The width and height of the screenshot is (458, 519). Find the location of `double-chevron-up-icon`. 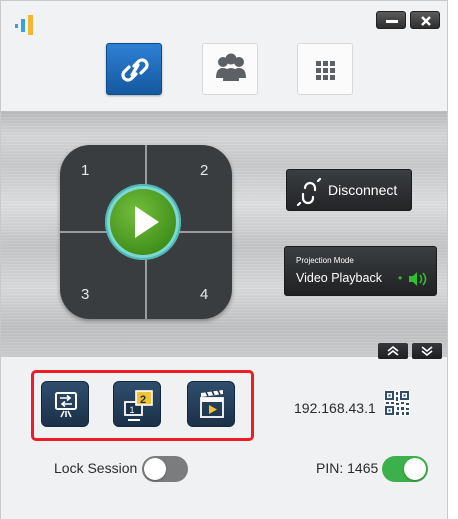

double-chevron-up-icon is located at coordinates (393, 350).